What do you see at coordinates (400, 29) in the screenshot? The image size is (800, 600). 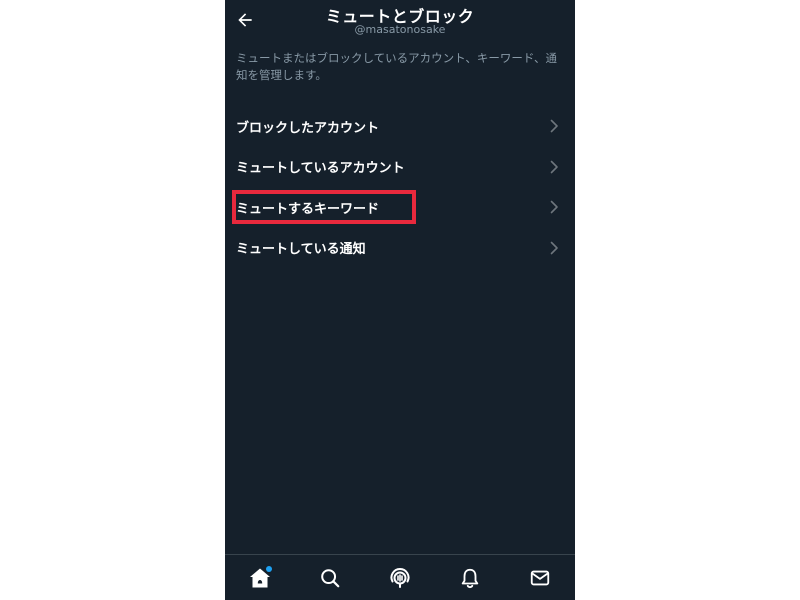 I see `page-subtitle: @masatonosake` at bounding box center [400, 29].